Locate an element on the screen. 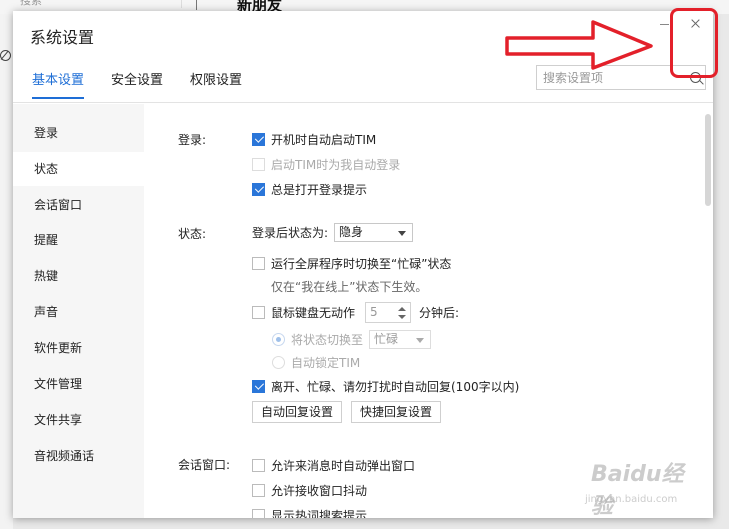 This screenshot has height=529, width=729. annotation-arrow-icon is located at coordinates (579, 45).